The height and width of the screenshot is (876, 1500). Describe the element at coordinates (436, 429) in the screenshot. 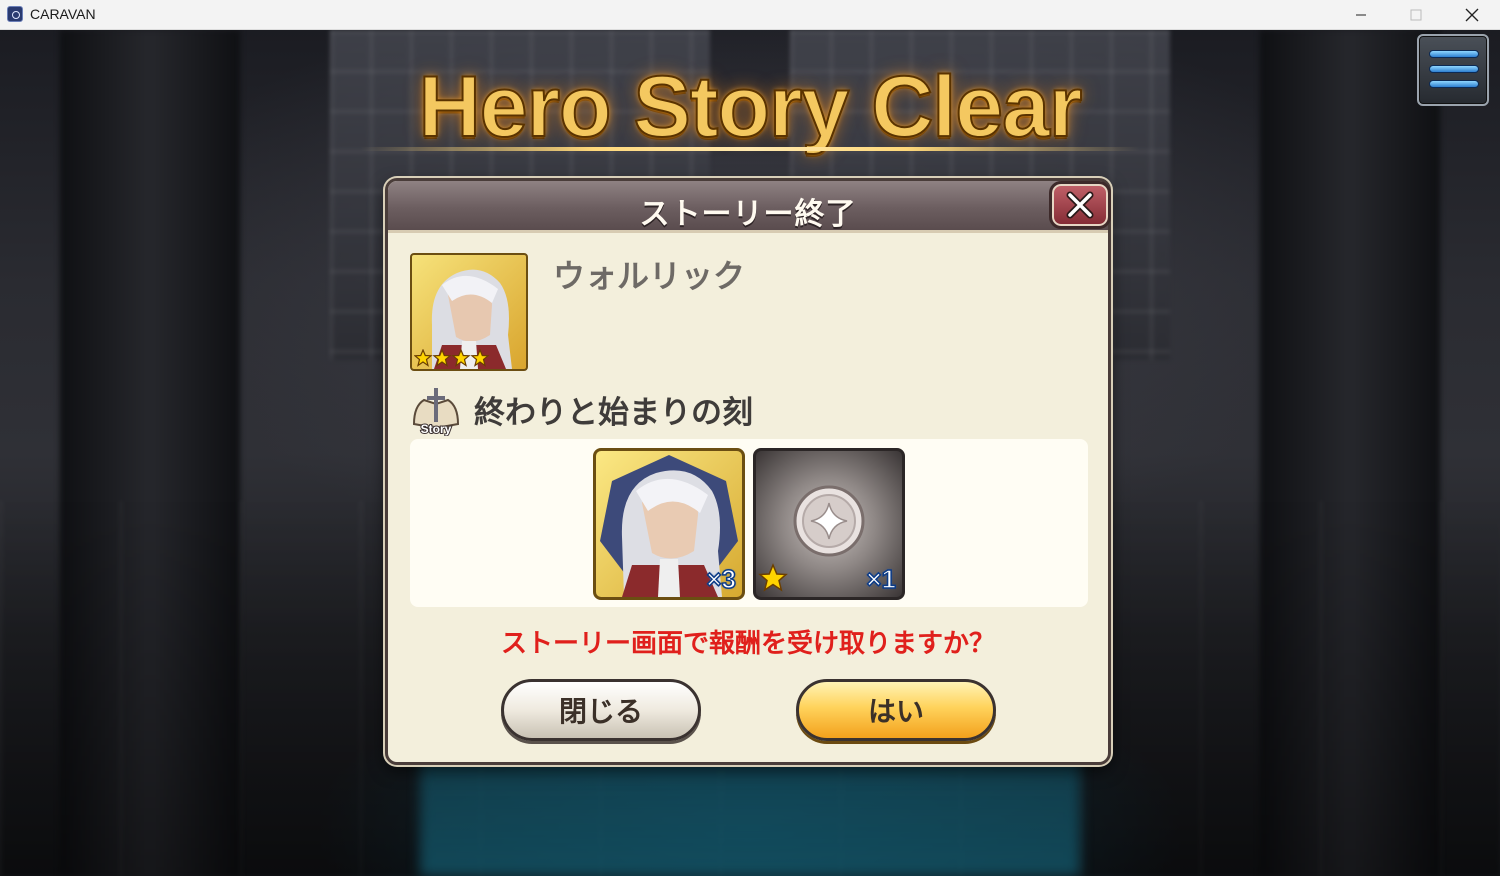

I see `story-icon-label: Story` at that location.